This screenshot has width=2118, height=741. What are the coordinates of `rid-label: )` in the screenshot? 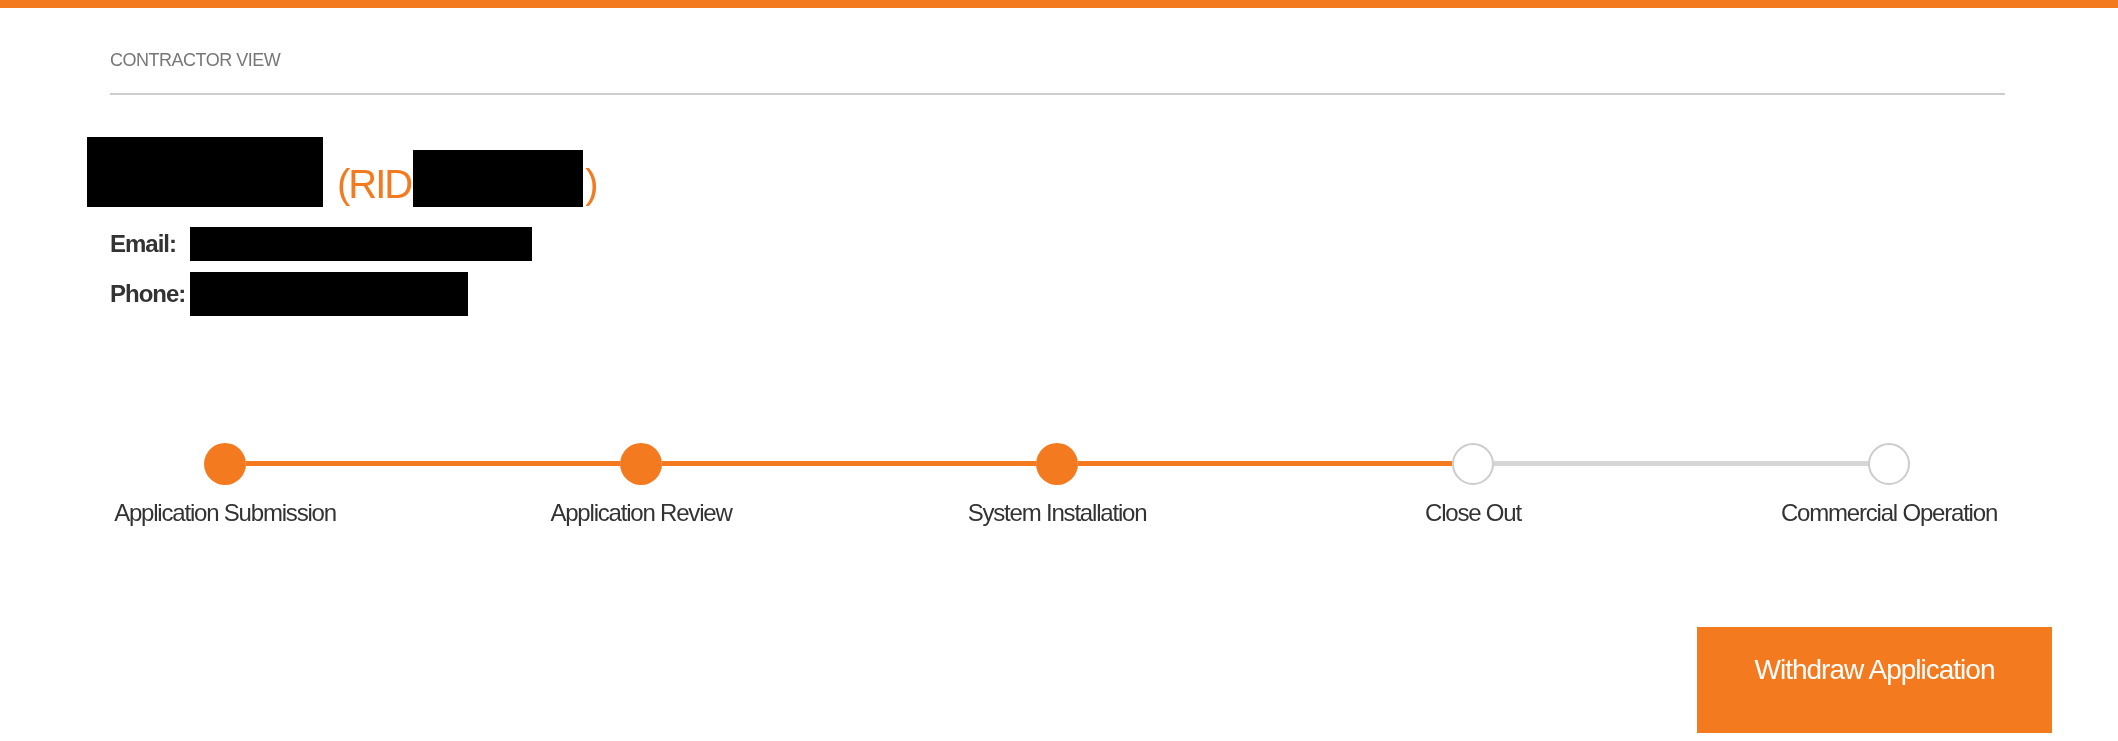 It's located at (592, 184).